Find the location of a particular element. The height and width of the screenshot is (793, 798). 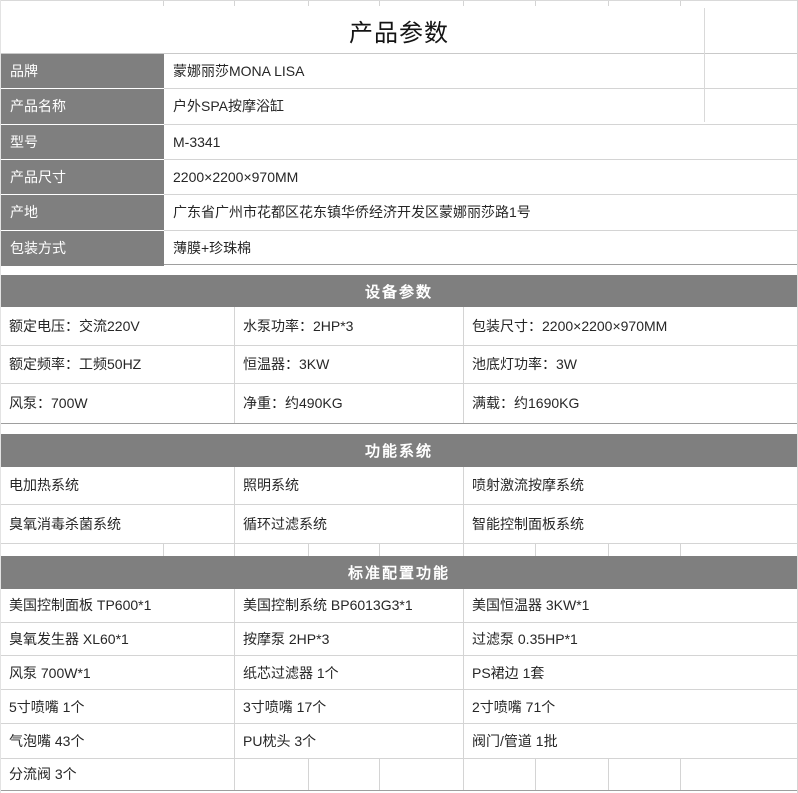

param-cell: 阀门/管道 1批 is located at coordinates (515, 740).